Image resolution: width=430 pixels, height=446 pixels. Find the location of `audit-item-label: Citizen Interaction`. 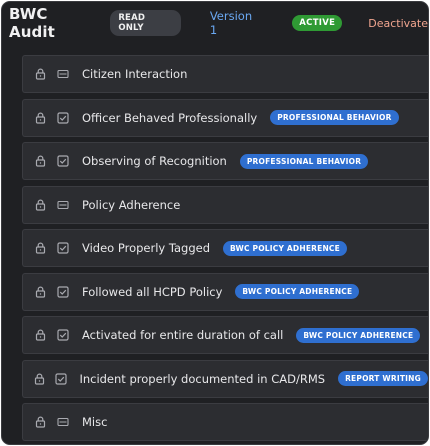

audit-item-label: Citizen Interaction is located at coordinates (135, 74).